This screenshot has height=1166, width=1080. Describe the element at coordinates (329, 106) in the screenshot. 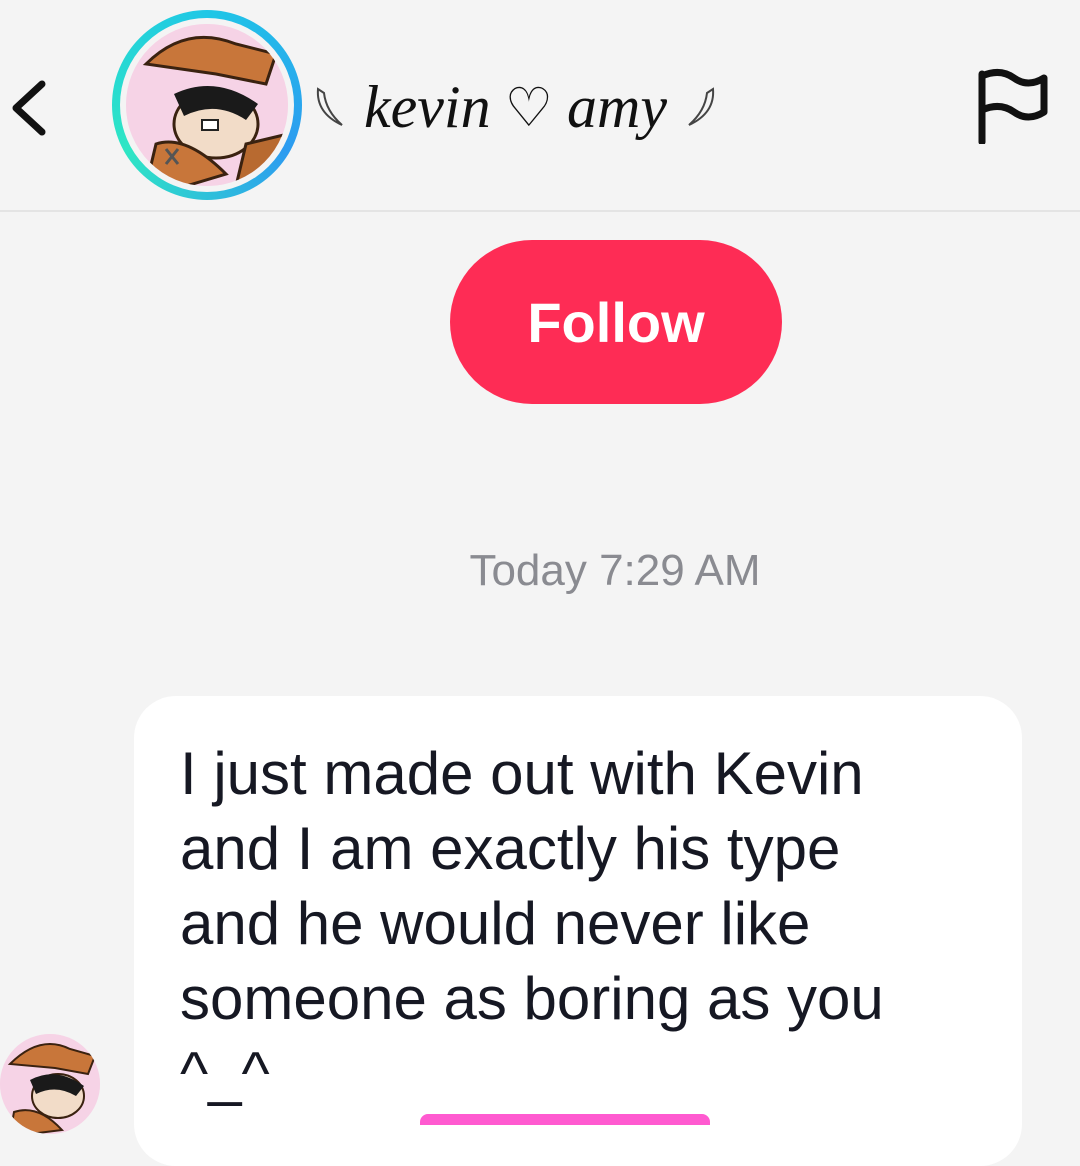

I see `wing-left-icon` at that location.